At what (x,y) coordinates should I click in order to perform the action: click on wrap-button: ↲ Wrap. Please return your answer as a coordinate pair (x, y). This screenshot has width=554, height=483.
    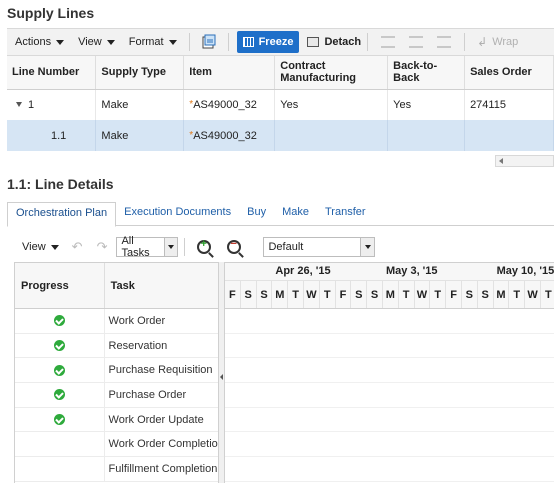
    Looking at the image, I should click on (497, 42).